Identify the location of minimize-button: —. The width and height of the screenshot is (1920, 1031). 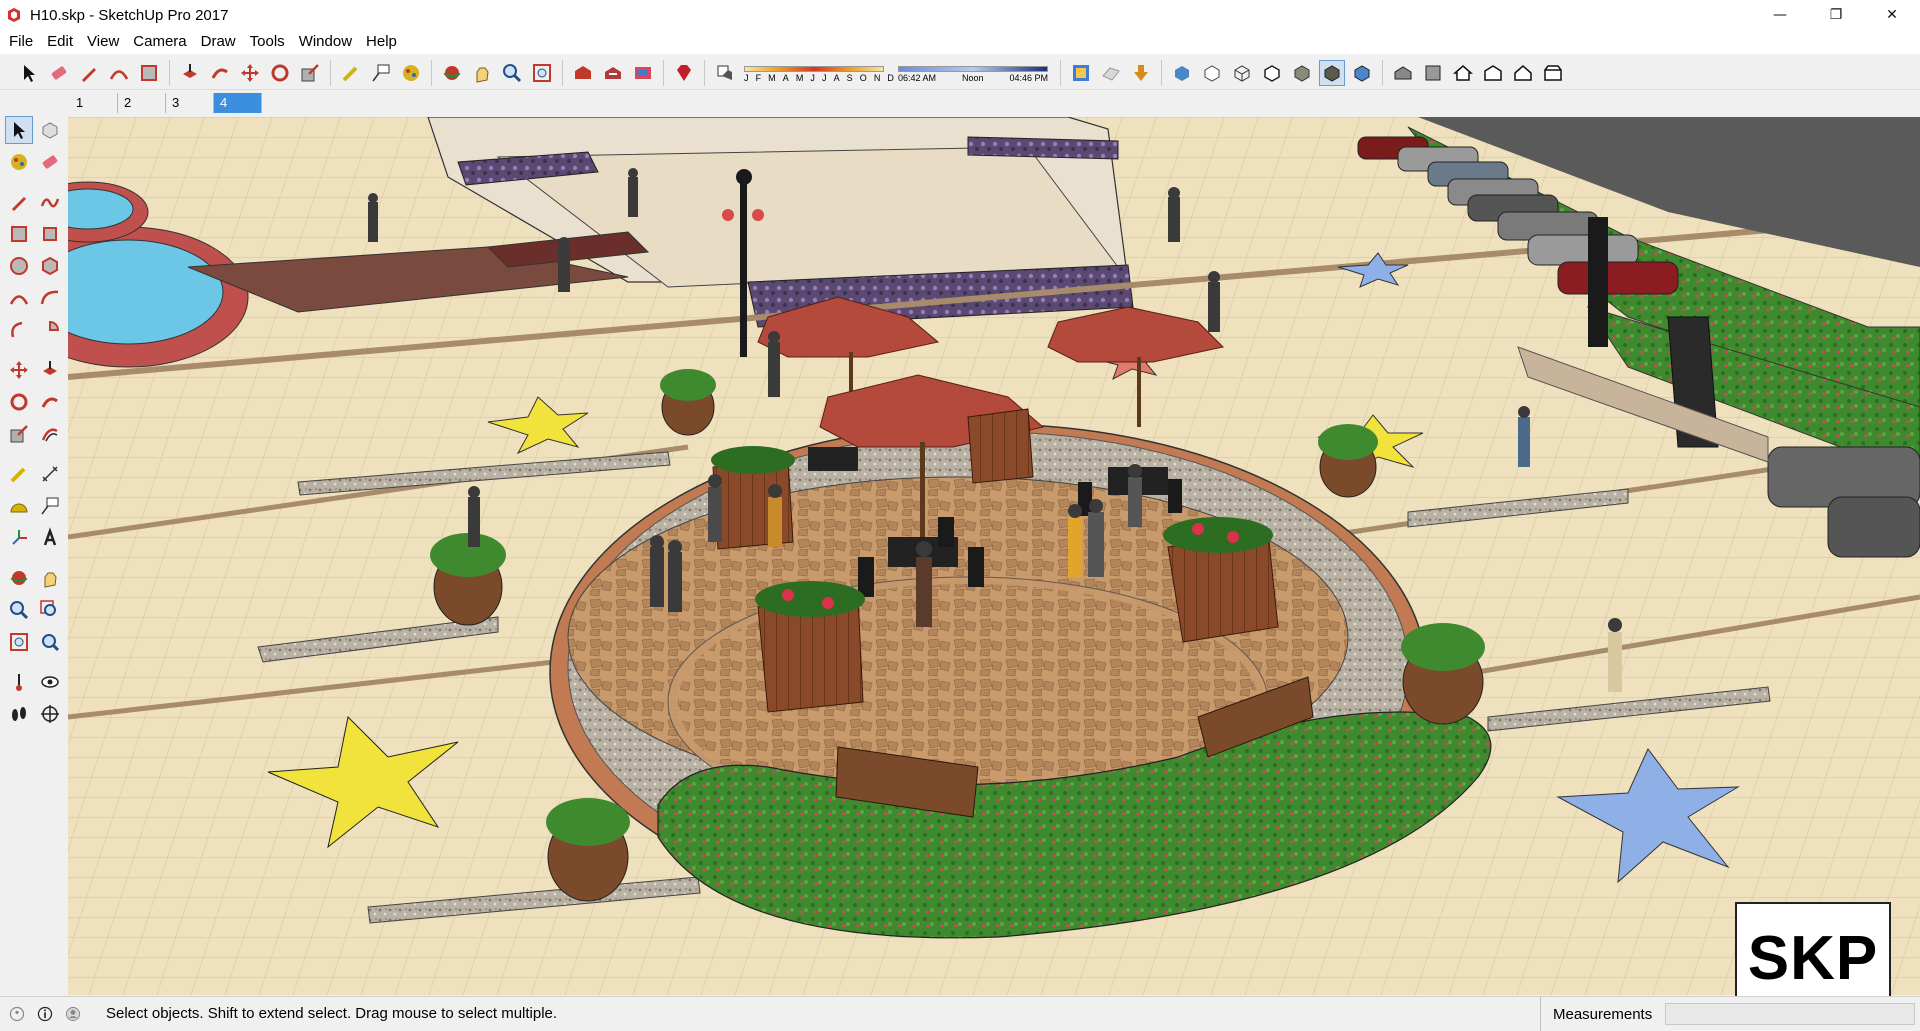
(1780, 15).